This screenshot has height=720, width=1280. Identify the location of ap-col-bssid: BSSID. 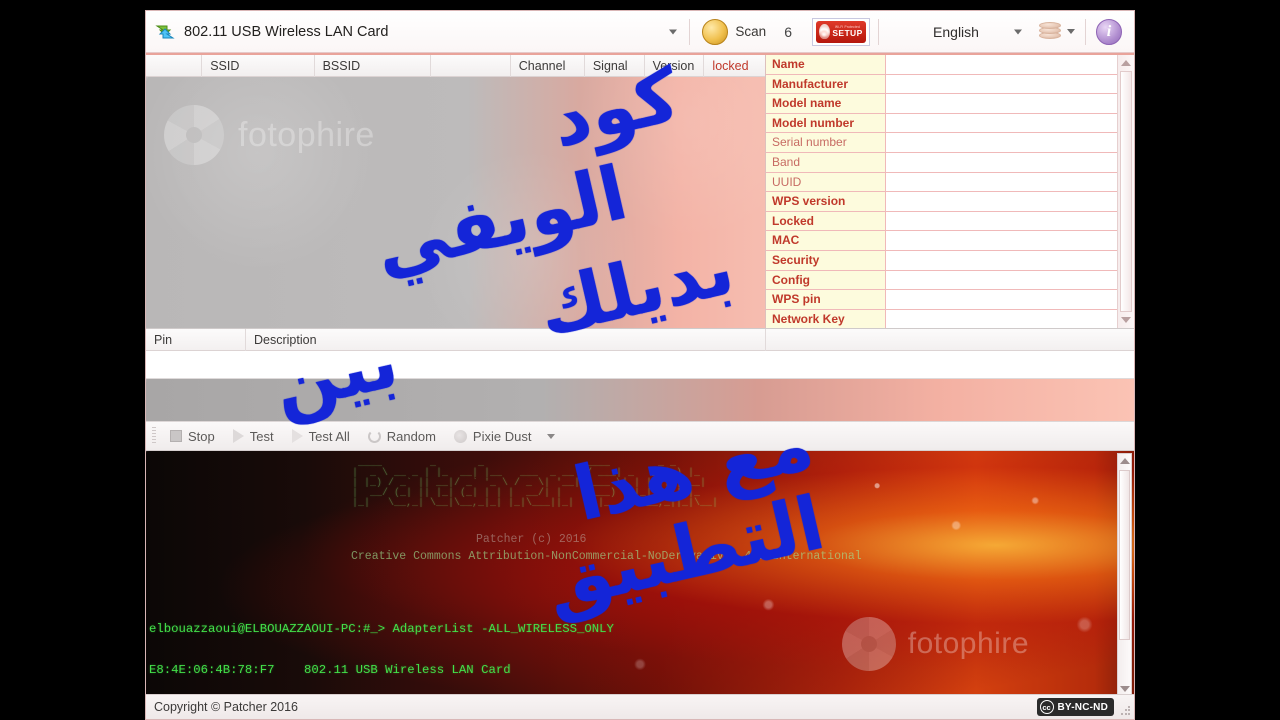
(373, 66).